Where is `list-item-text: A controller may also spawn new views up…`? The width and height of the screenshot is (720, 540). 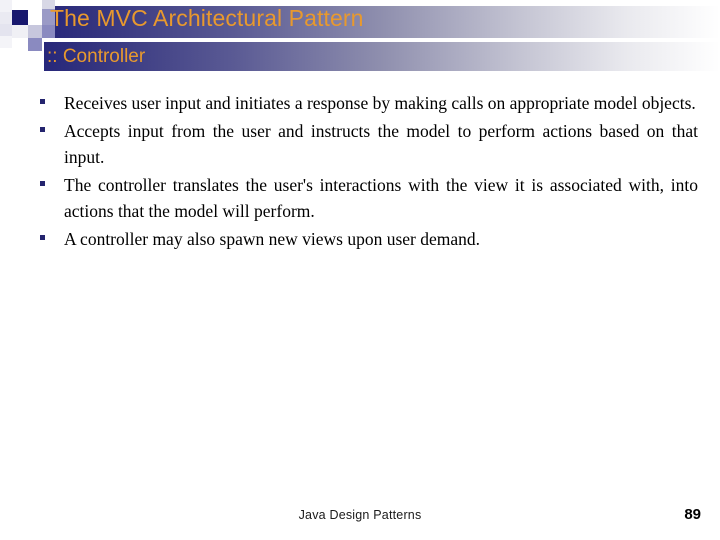
list-item-text: A controller may also spawn new views up… is located at coordinates (272, 238).